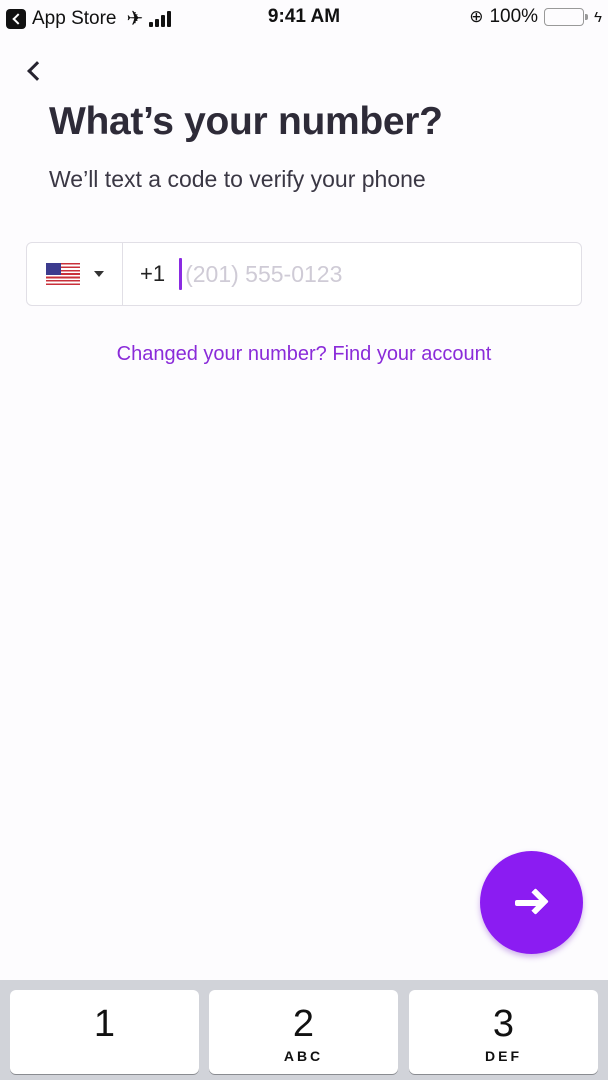 The image size is (608, 1080). I want to click on numeric-keyboard: 1 2 ABC 3 DEF, so click(304, 1030).